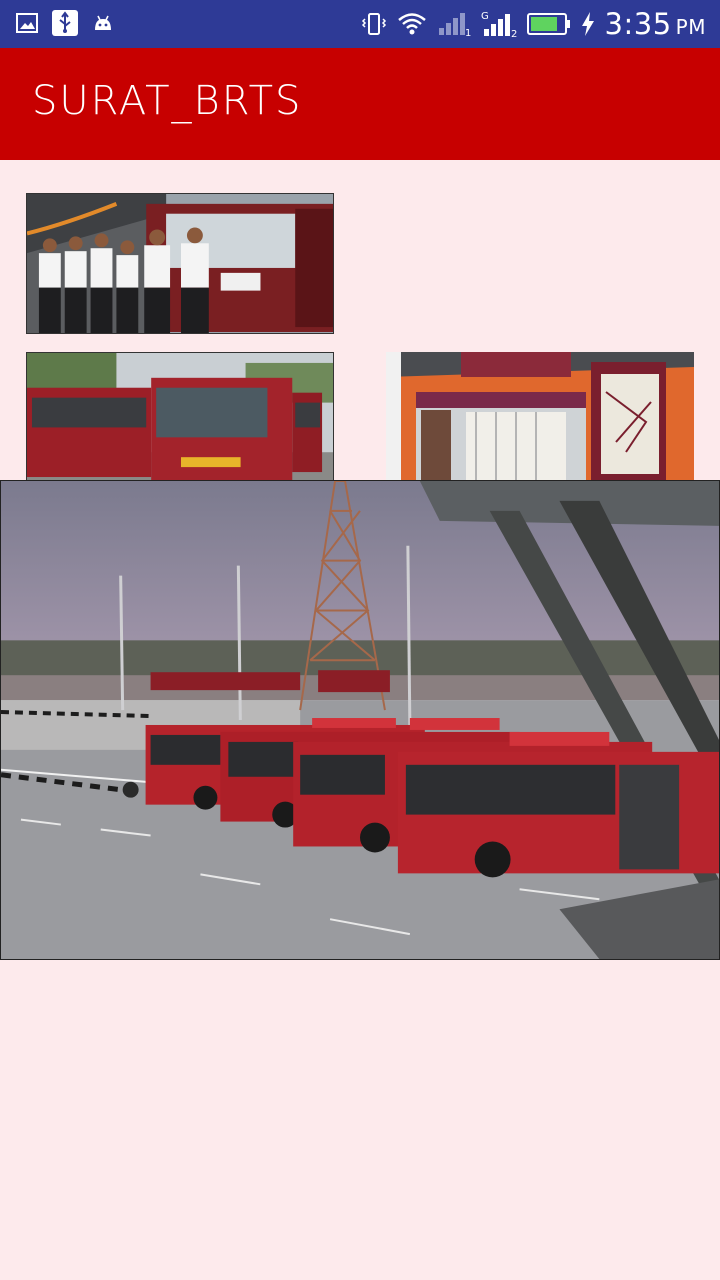  Describe the element at coordinates (27, 23) in the screenshot. I see `gallery-icon` at that location.